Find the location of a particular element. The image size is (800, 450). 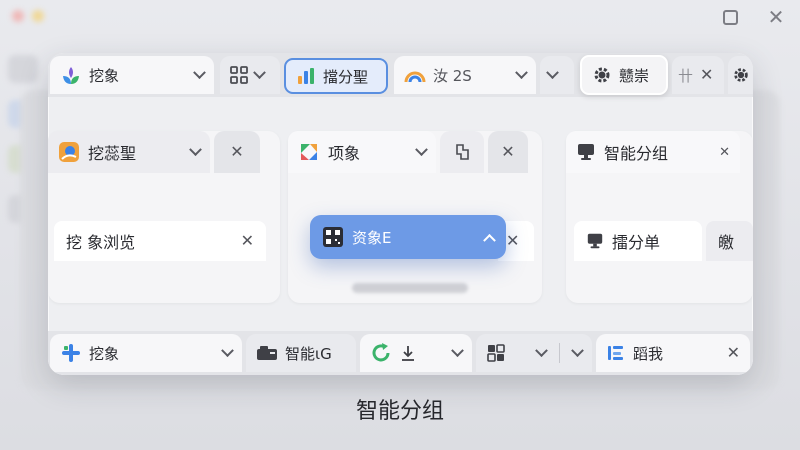

top-tab-strip: 挖象 擋分聖 汝 2S 戆崇 卄 ✕ is located at coordinates (400, 75).